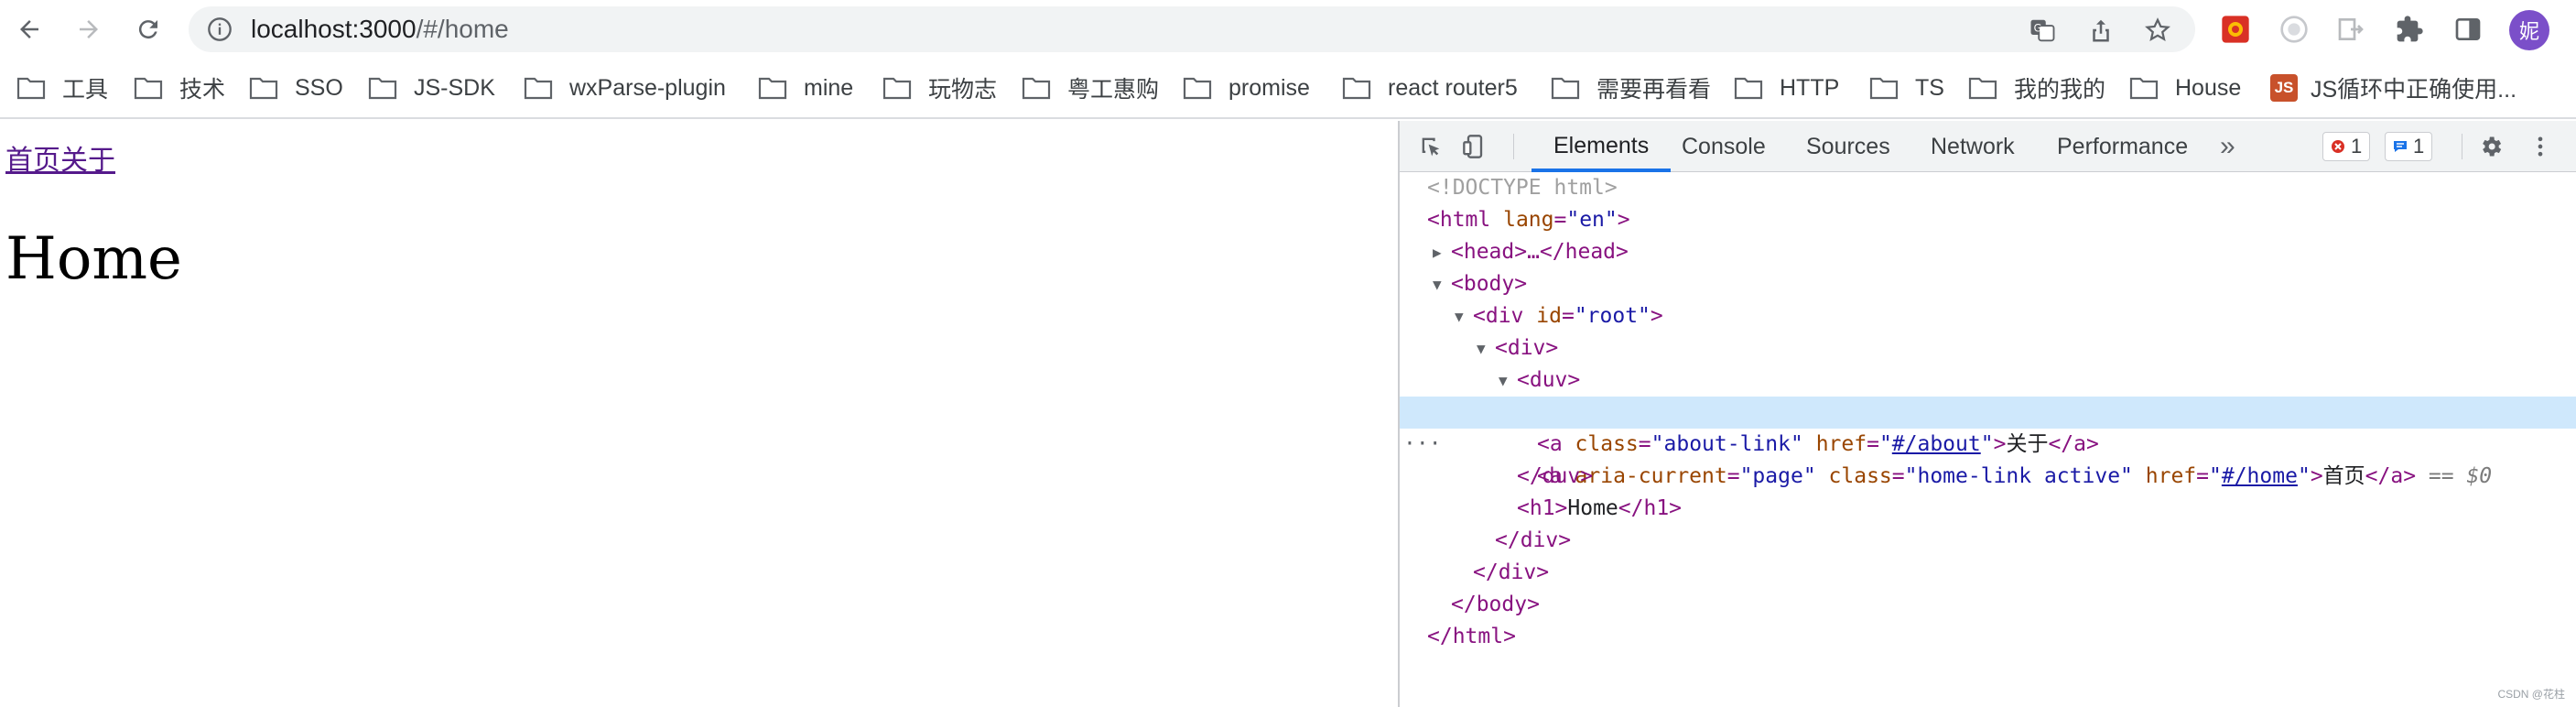 Image resolution: width=2576 pixels, height=707 pixels. I want to click on href-link: #/home, so click(2260, 476).